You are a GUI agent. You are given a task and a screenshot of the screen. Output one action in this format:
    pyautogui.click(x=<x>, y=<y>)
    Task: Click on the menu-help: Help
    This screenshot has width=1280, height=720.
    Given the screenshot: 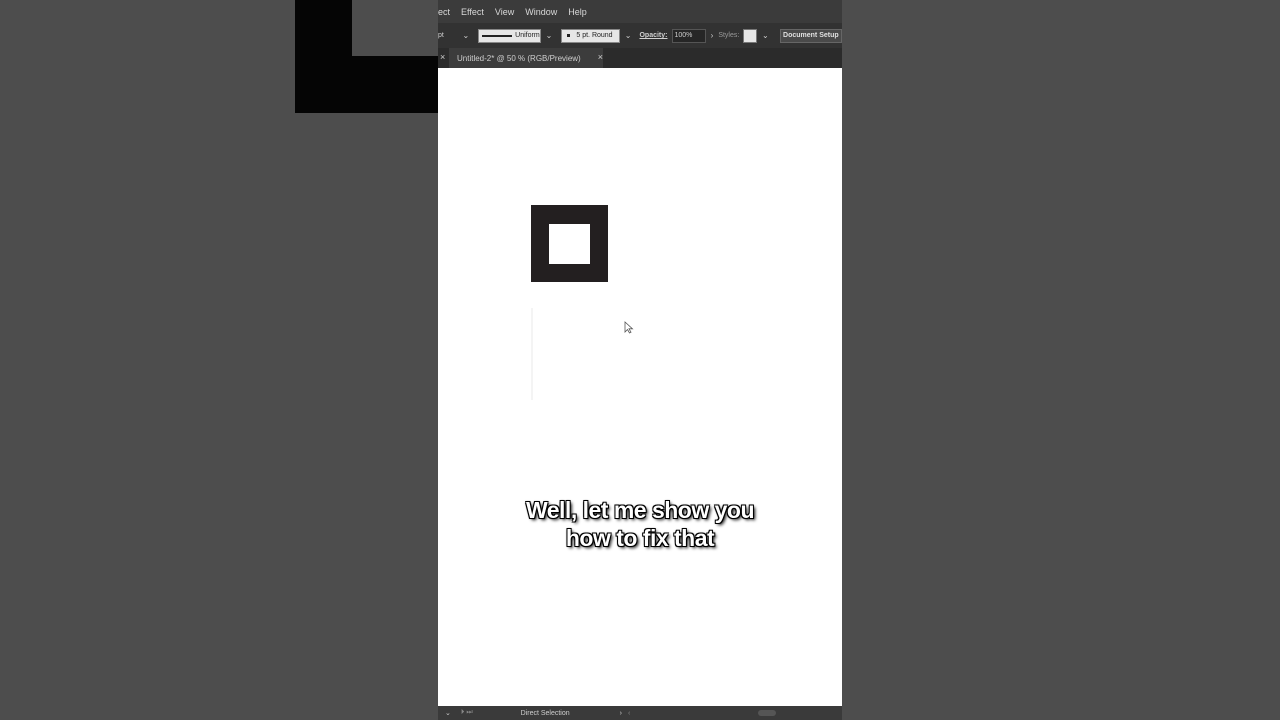 What is the action you would take?
    pyautogui.click(x=577, y=12)
    